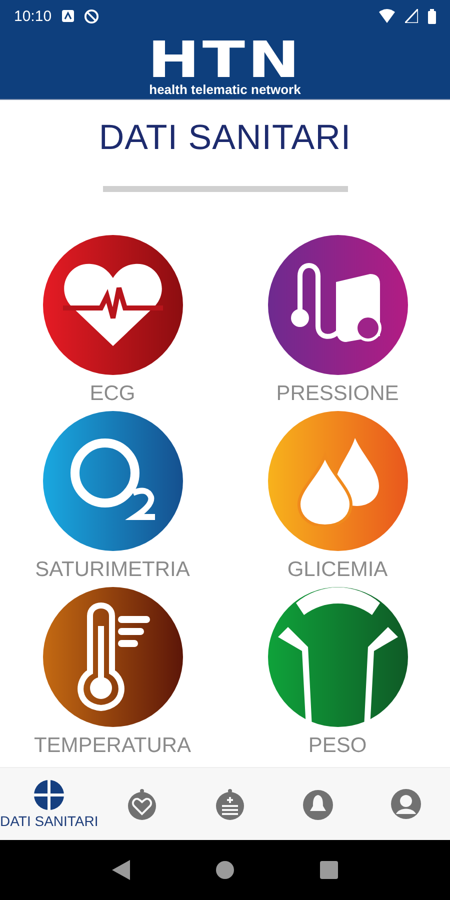 This screenshot has height=900, width=450. I want to click on status-time: 10:10, so click(33, 16).